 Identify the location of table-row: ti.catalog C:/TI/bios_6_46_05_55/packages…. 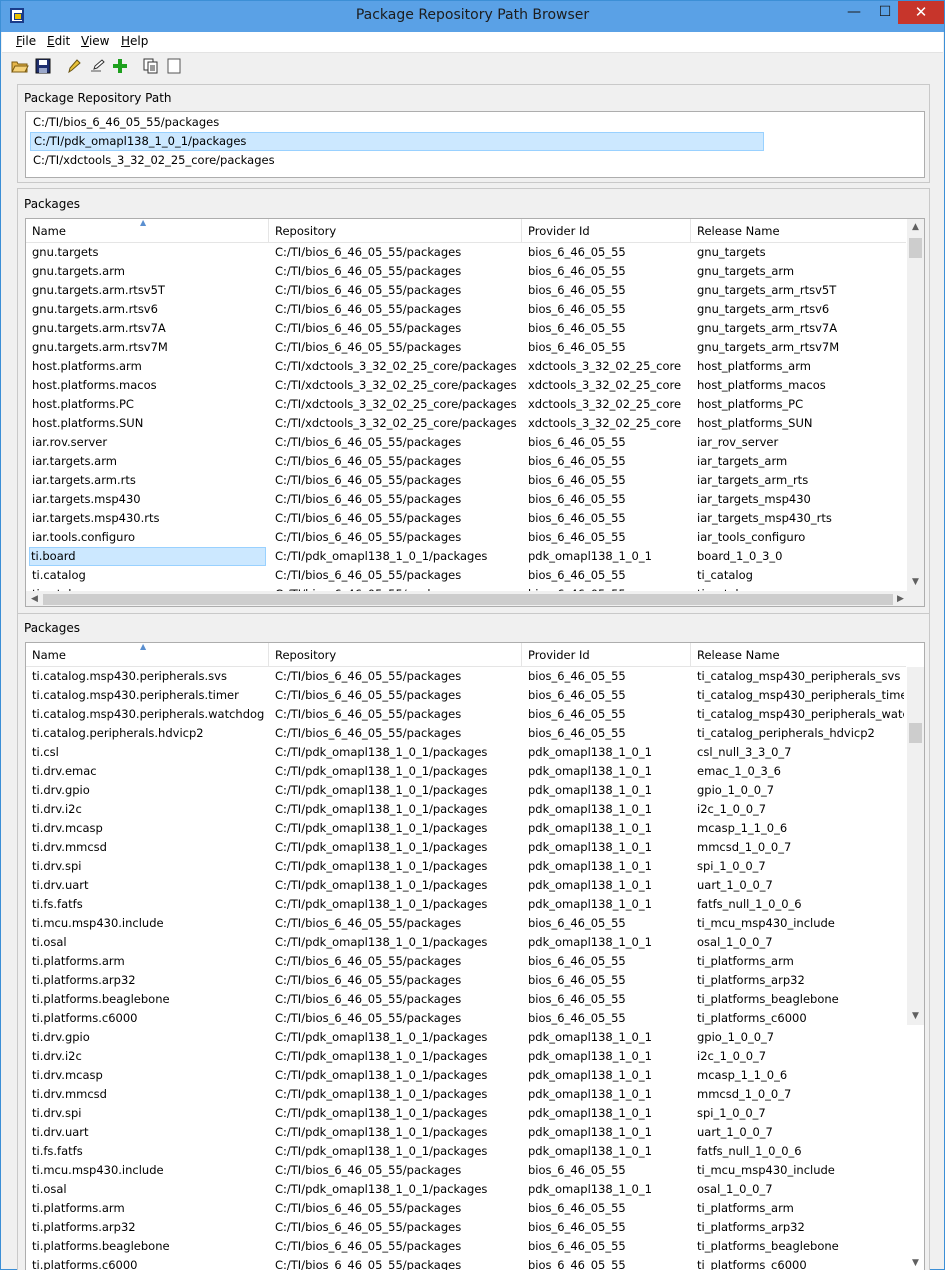
(466, 575).